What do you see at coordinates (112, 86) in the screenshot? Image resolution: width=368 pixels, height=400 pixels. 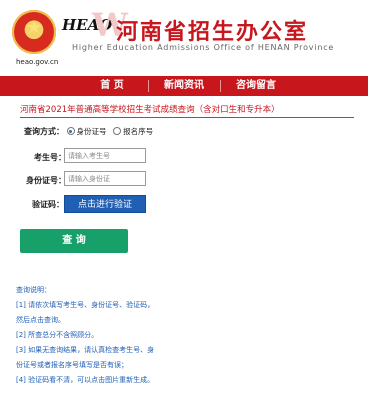 I see `nav-home: 首 页` at bounding box center [112, 86].